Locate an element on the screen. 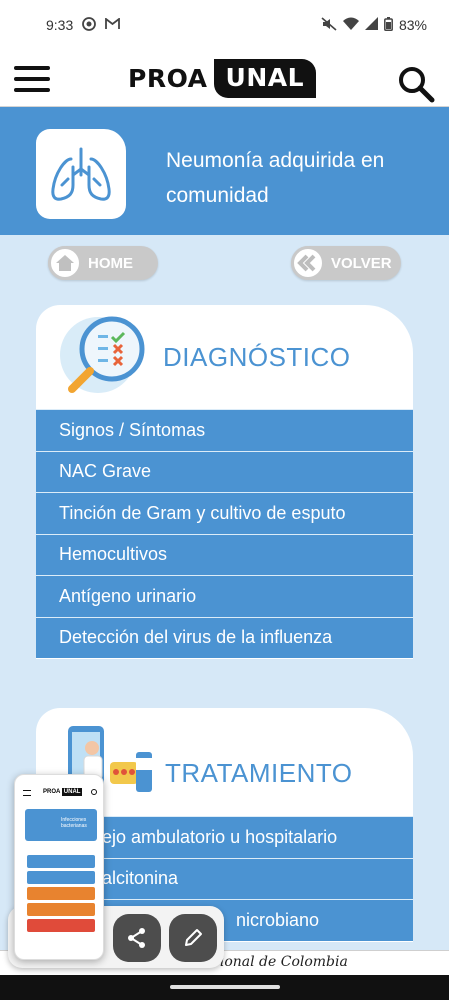  battery-icon is located at coordinates (388, 25).